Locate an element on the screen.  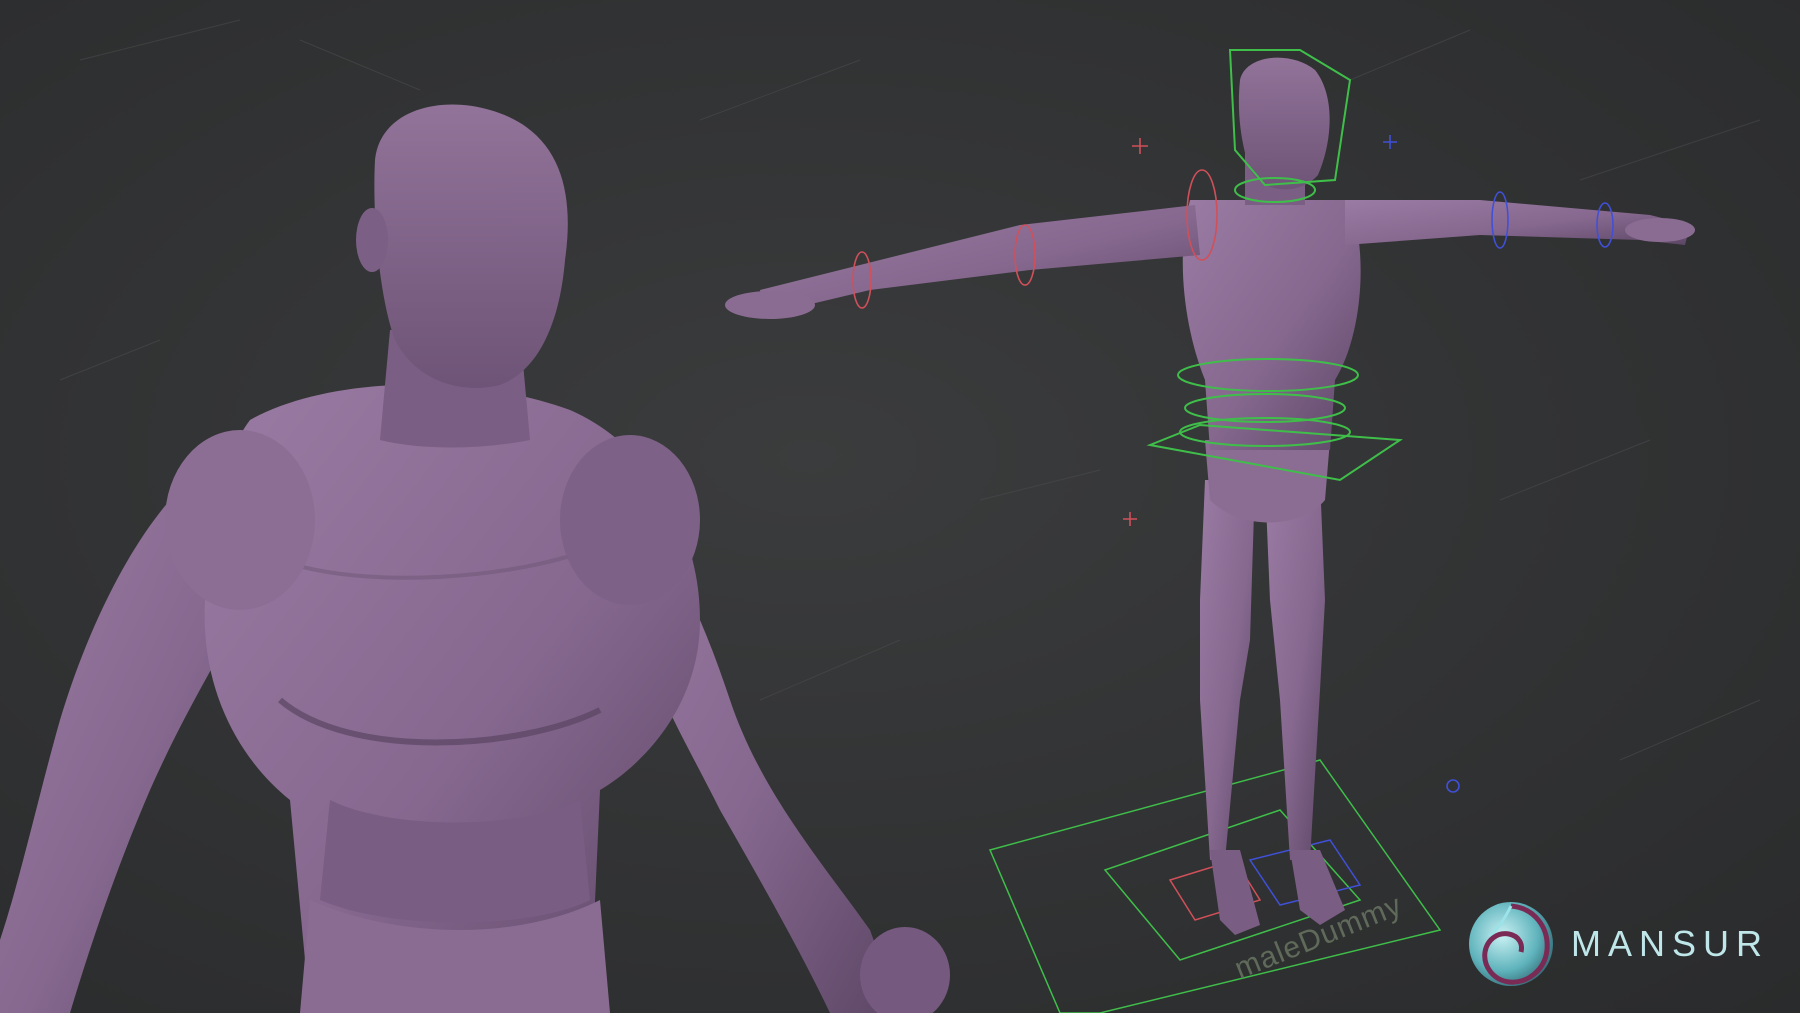
rigged-pelvis is located at coordinates (1267, 481).